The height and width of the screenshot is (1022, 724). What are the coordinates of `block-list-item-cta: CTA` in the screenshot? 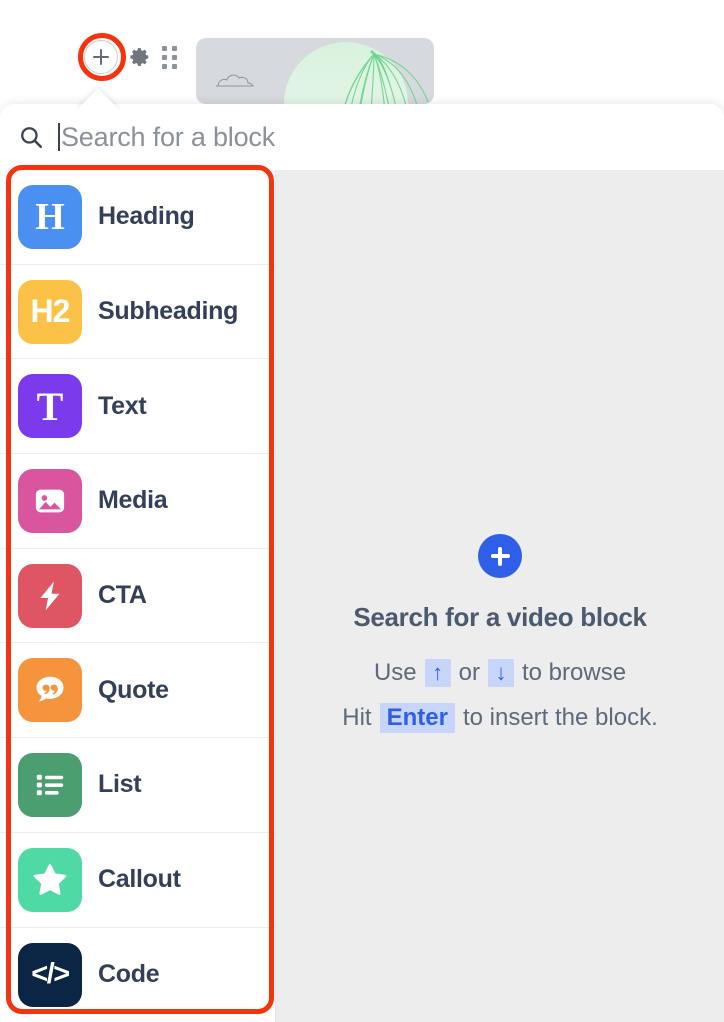 It's located at (137, 596).